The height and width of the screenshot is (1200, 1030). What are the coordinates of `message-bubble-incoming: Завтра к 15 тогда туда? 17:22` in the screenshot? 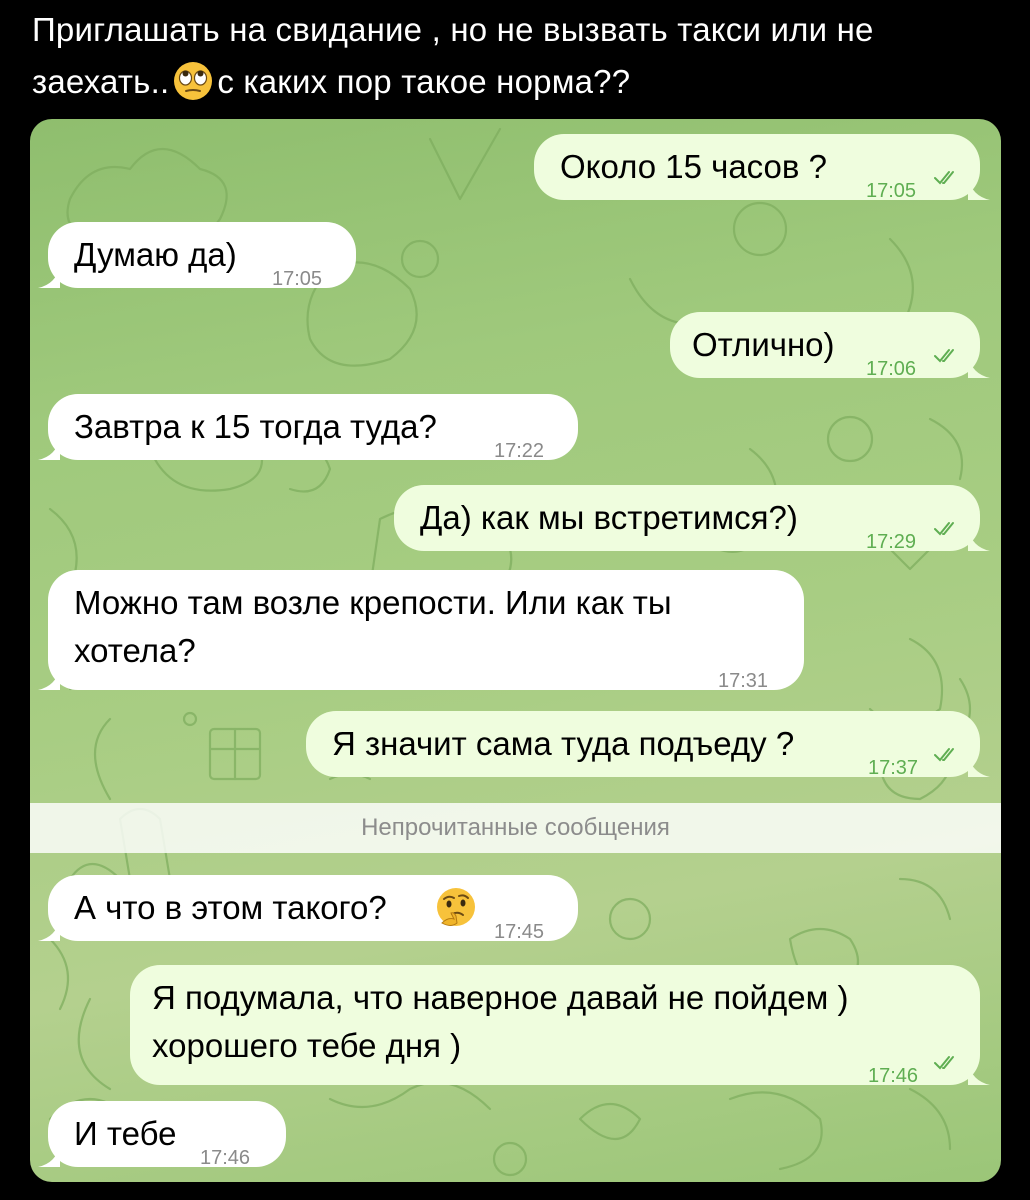 It's located at (308, 428).